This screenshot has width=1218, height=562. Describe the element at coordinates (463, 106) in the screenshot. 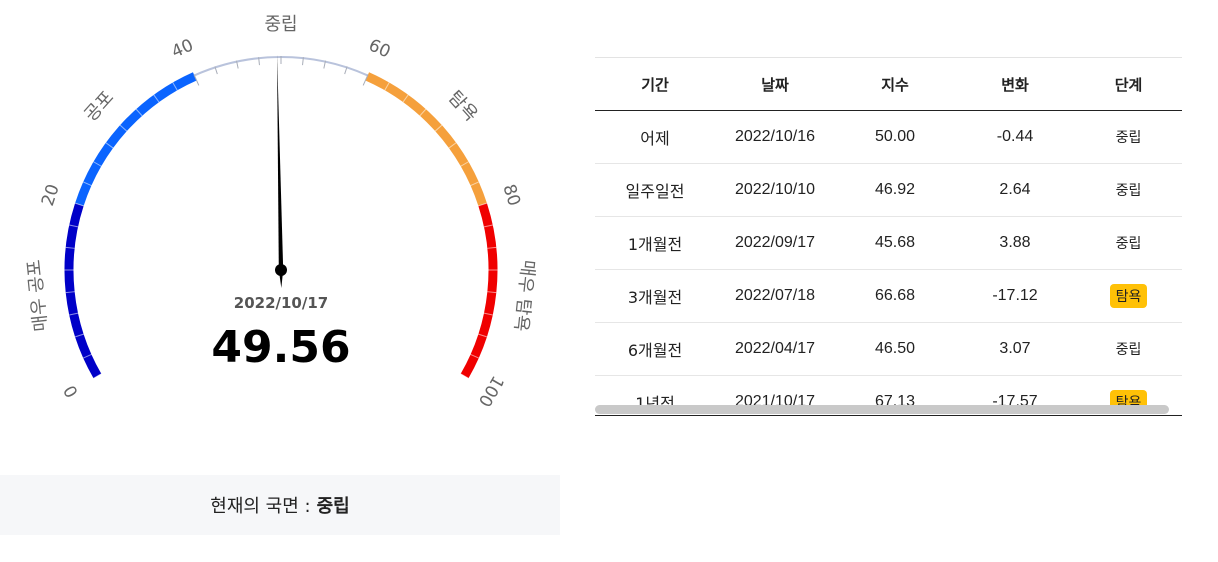

I see `gauge-zone-label: 탐욕` at that location.